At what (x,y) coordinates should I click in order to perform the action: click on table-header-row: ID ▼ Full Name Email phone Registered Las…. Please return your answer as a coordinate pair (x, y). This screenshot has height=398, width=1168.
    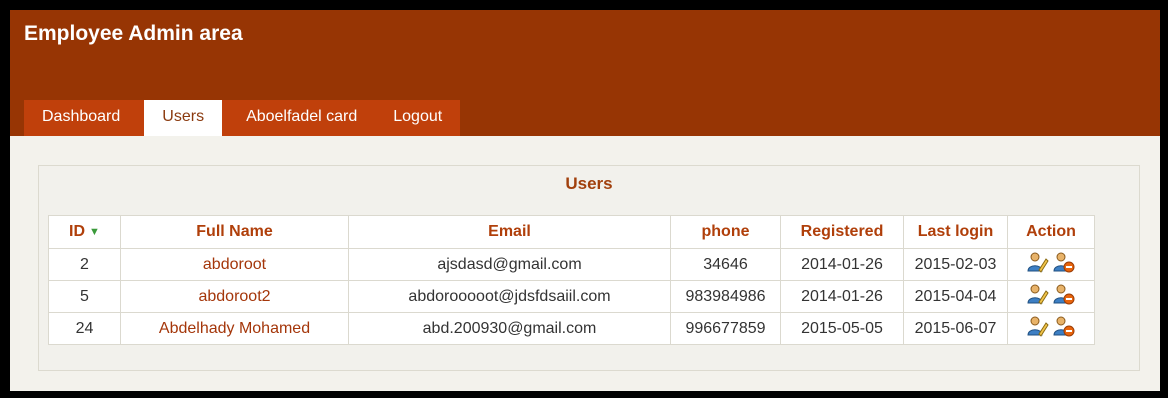
    Looking at the image, I should click on (571, 232).